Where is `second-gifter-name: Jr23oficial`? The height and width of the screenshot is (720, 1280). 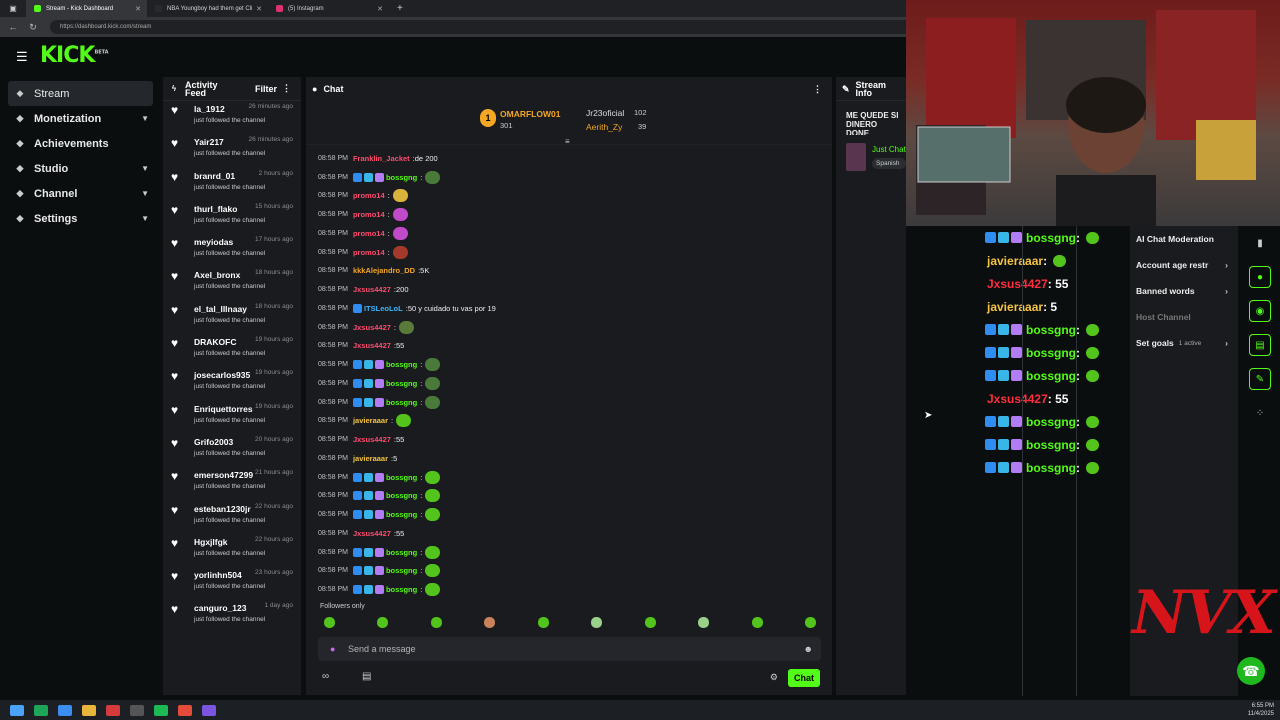 second-gifter-name: Jr23oficial is located at coordinates (605, 113).